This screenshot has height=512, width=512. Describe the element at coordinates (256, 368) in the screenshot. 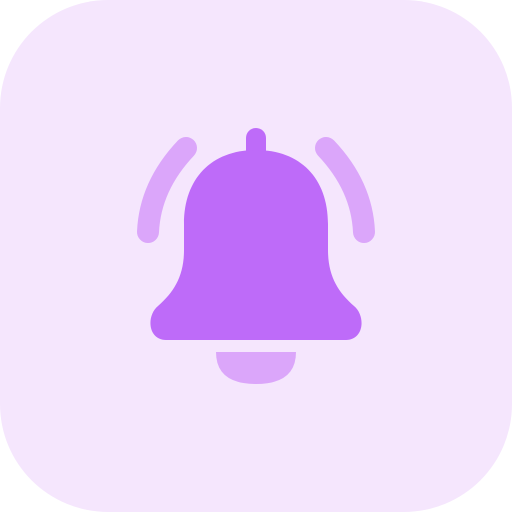

I see `bell-clapper` at that location.